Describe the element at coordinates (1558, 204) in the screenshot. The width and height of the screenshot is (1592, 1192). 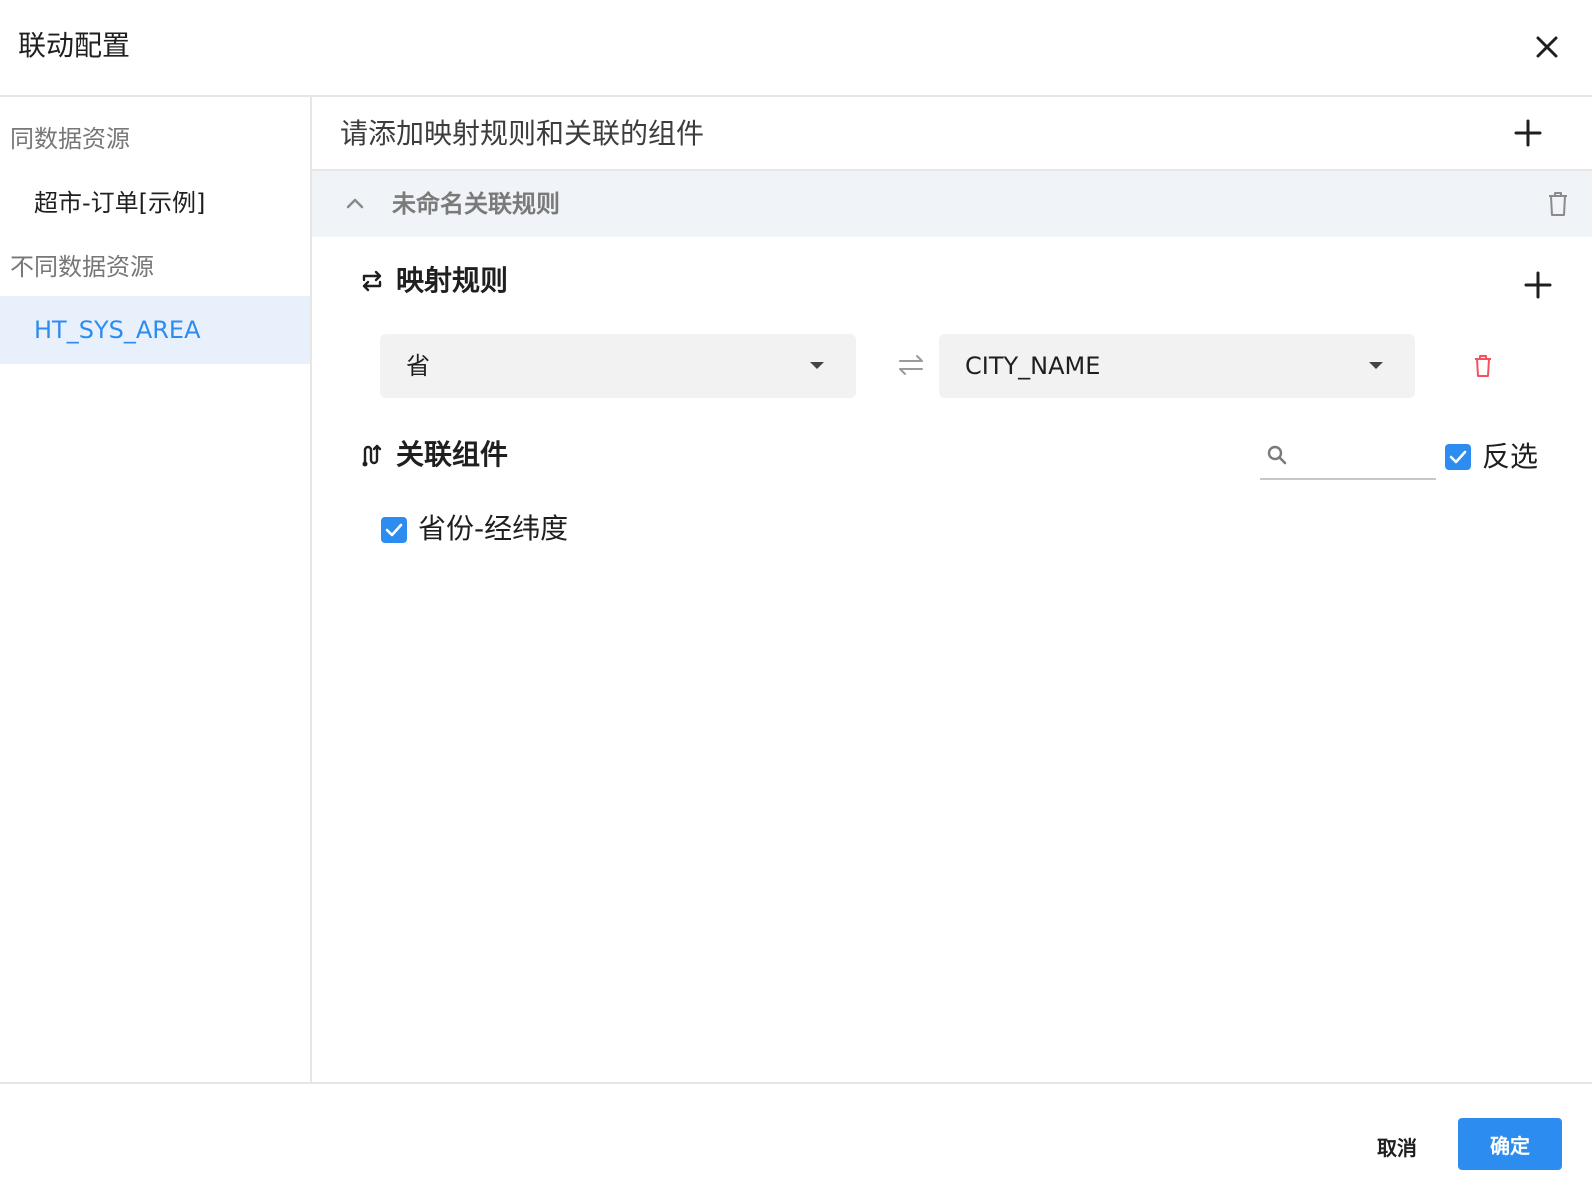
I see `delete-rule-trash-icon` at that location.